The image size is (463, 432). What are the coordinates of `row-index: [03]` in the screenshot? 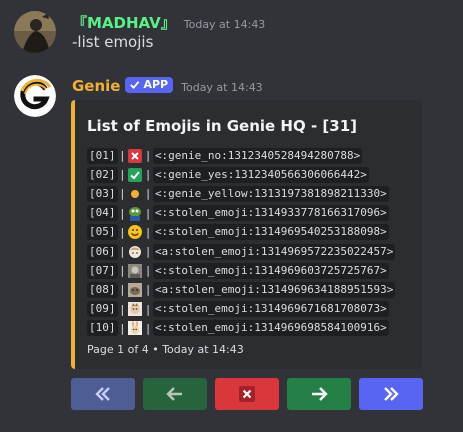 It's located at (102, 193).